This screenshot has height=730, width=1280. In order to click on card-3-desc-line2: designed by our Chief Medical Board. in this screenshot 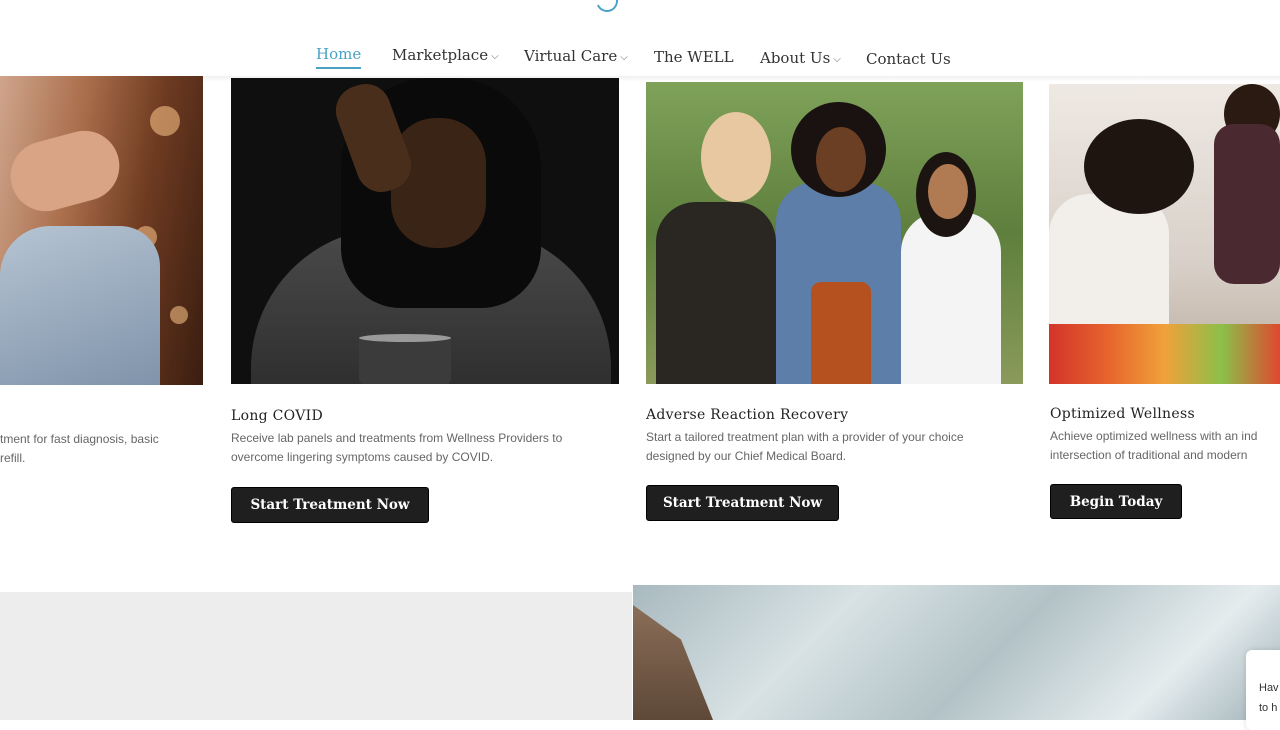, I will do `click(746, 456)`.